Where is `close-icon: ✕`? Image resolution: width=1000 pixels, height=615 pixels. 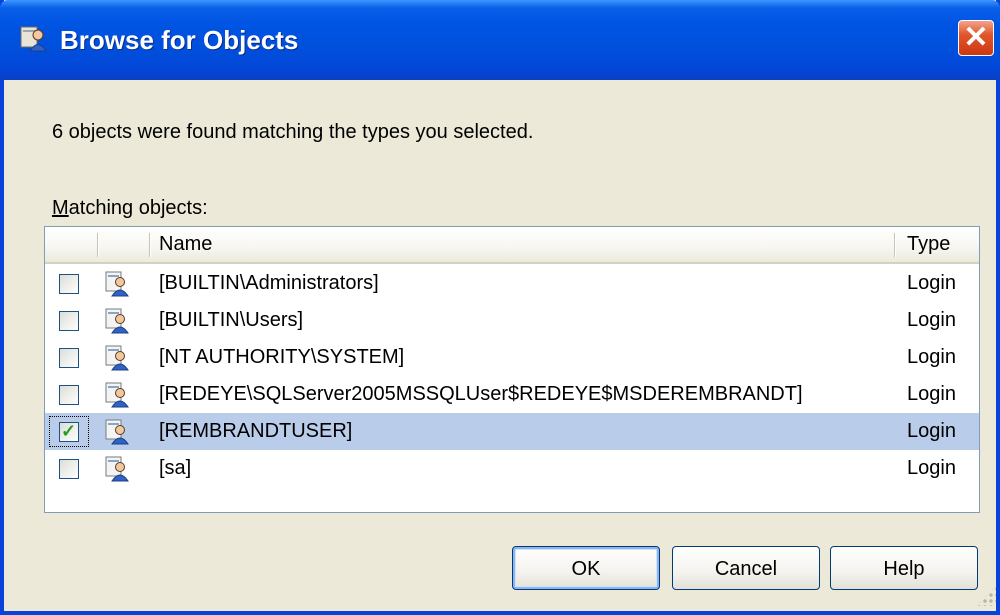
close-icon: ✕ is located at coordinates (976, 37).